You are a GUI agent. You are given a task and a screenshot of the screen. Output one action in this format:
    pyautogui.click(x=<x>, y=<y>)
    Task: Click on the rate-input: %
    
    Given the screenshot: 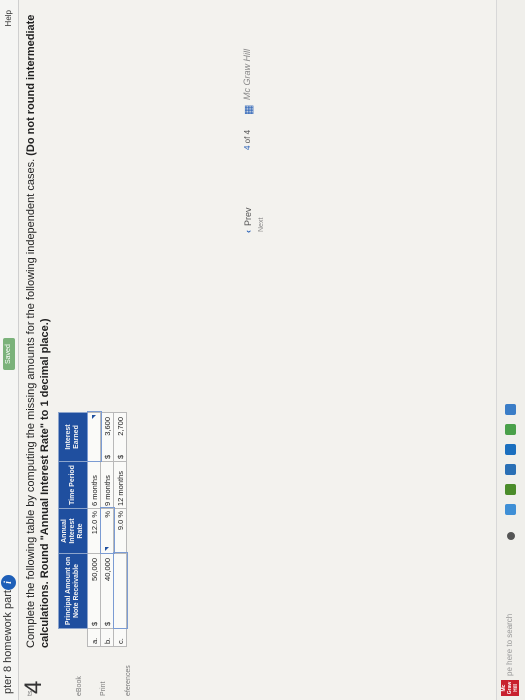 What is the action you would take?
    pyautogui.click(x=107, y=531)
    